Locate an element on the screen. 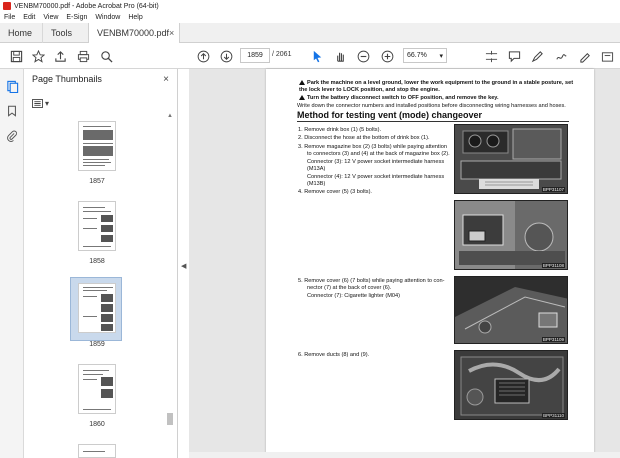 This screenshot has height=458, width=620. upload-icon is located at coordinates (60, 56).